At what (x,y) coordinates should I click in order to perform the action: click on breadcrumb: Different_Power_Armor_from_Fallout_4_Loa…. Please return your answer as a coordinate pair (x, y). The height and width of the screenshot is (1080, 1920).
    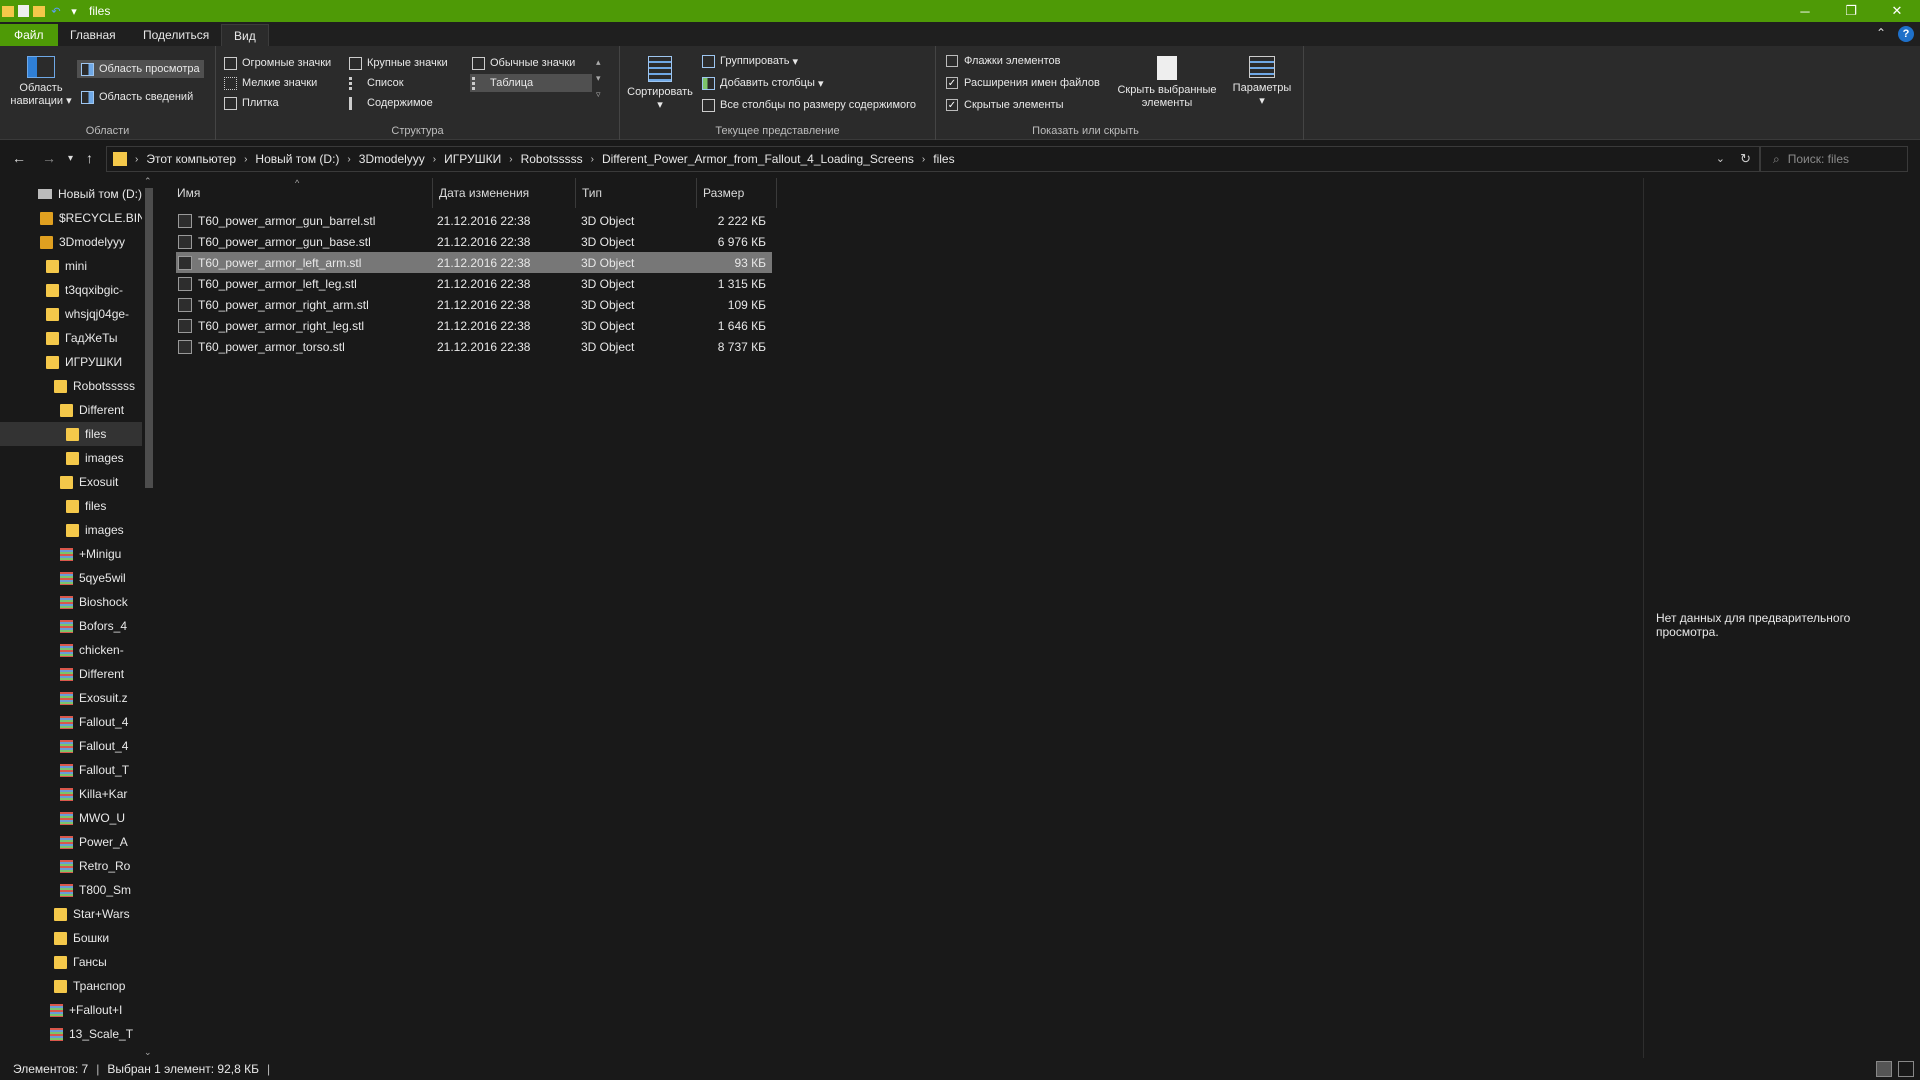
    Looking at the image, I should click on (758, 159).